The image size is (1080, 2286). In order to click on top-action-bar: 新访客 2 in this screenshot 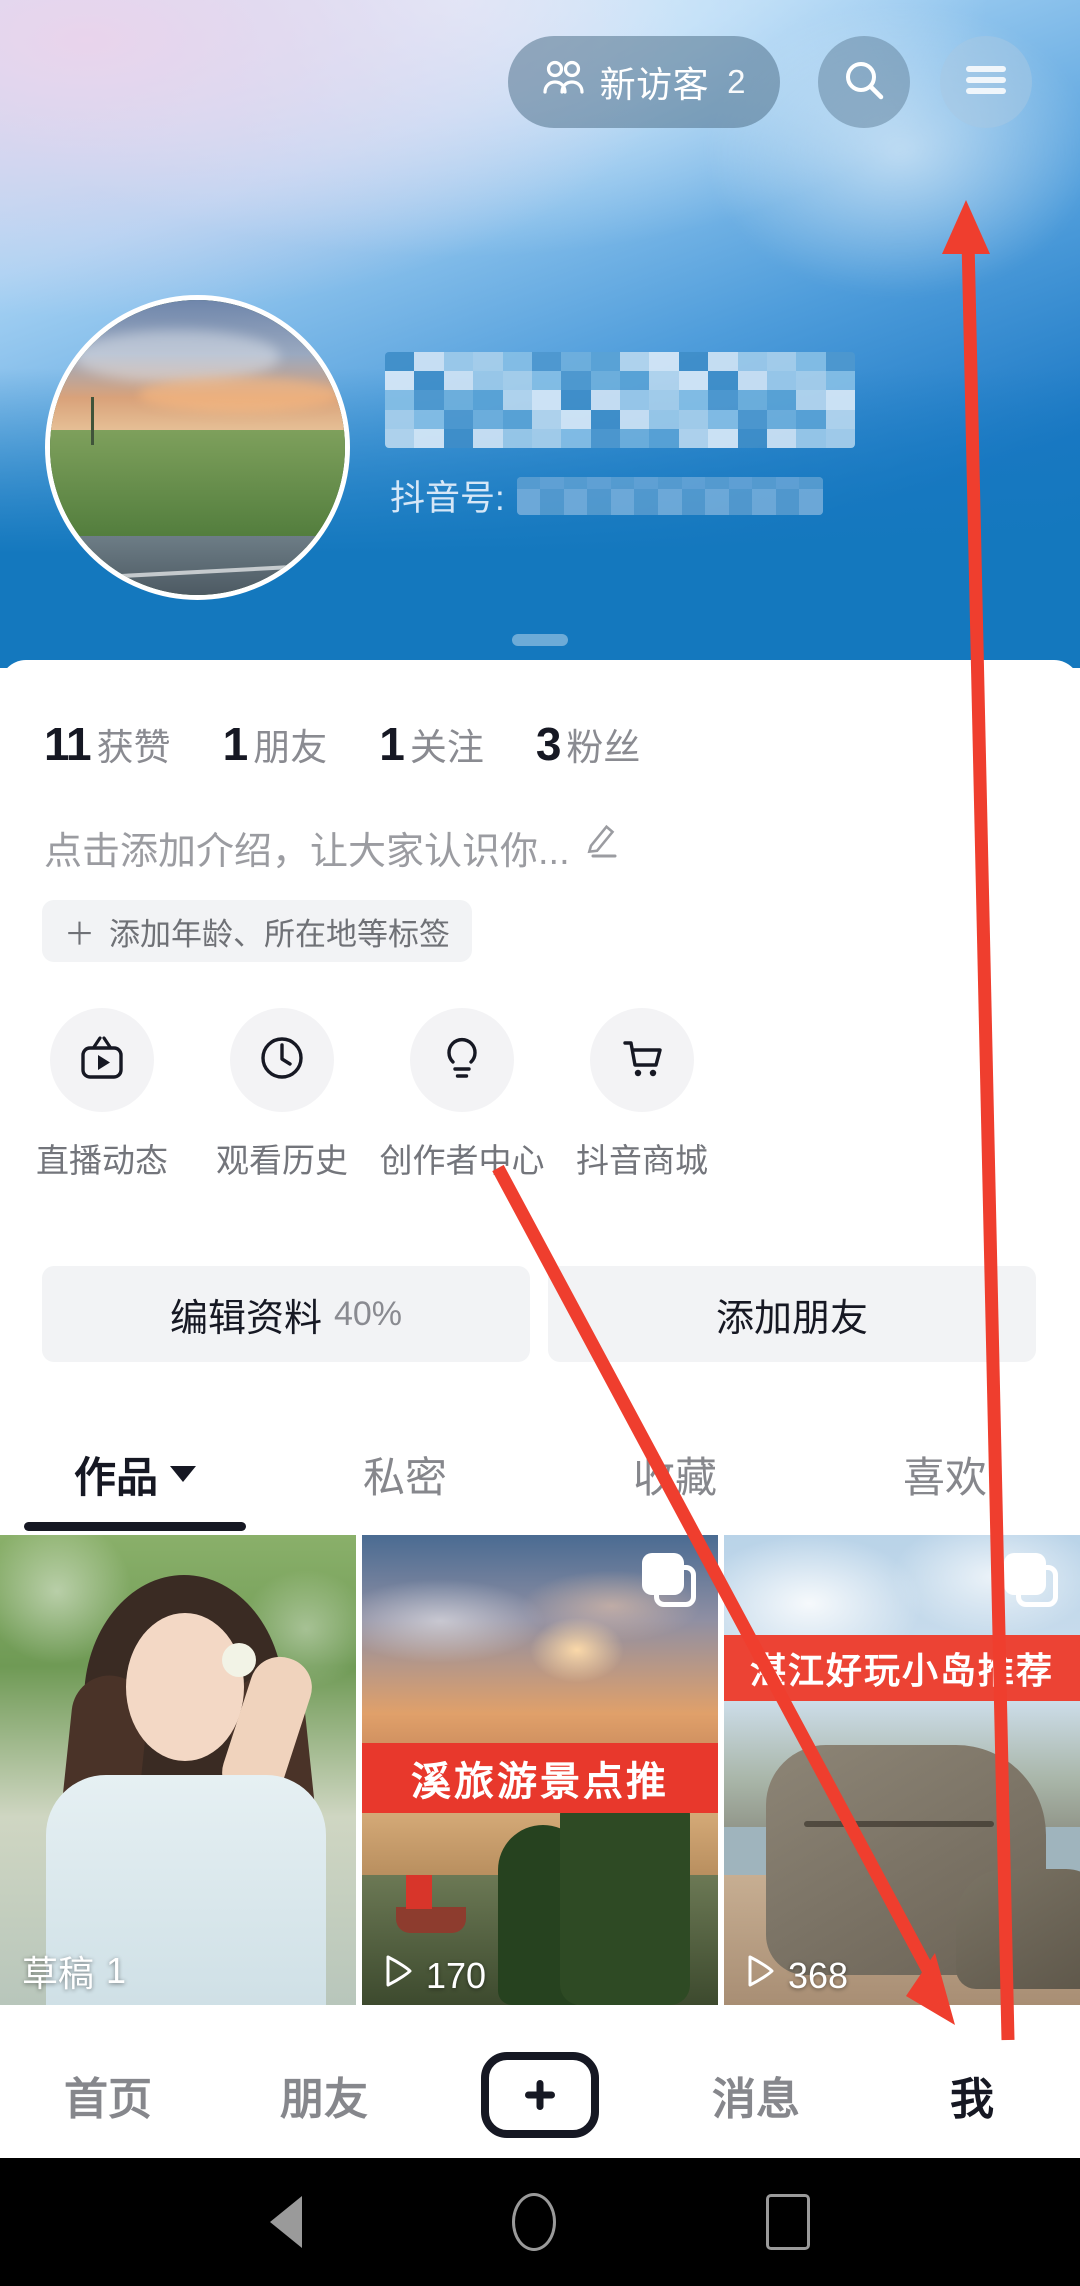, I will do `click(540, 82)`.